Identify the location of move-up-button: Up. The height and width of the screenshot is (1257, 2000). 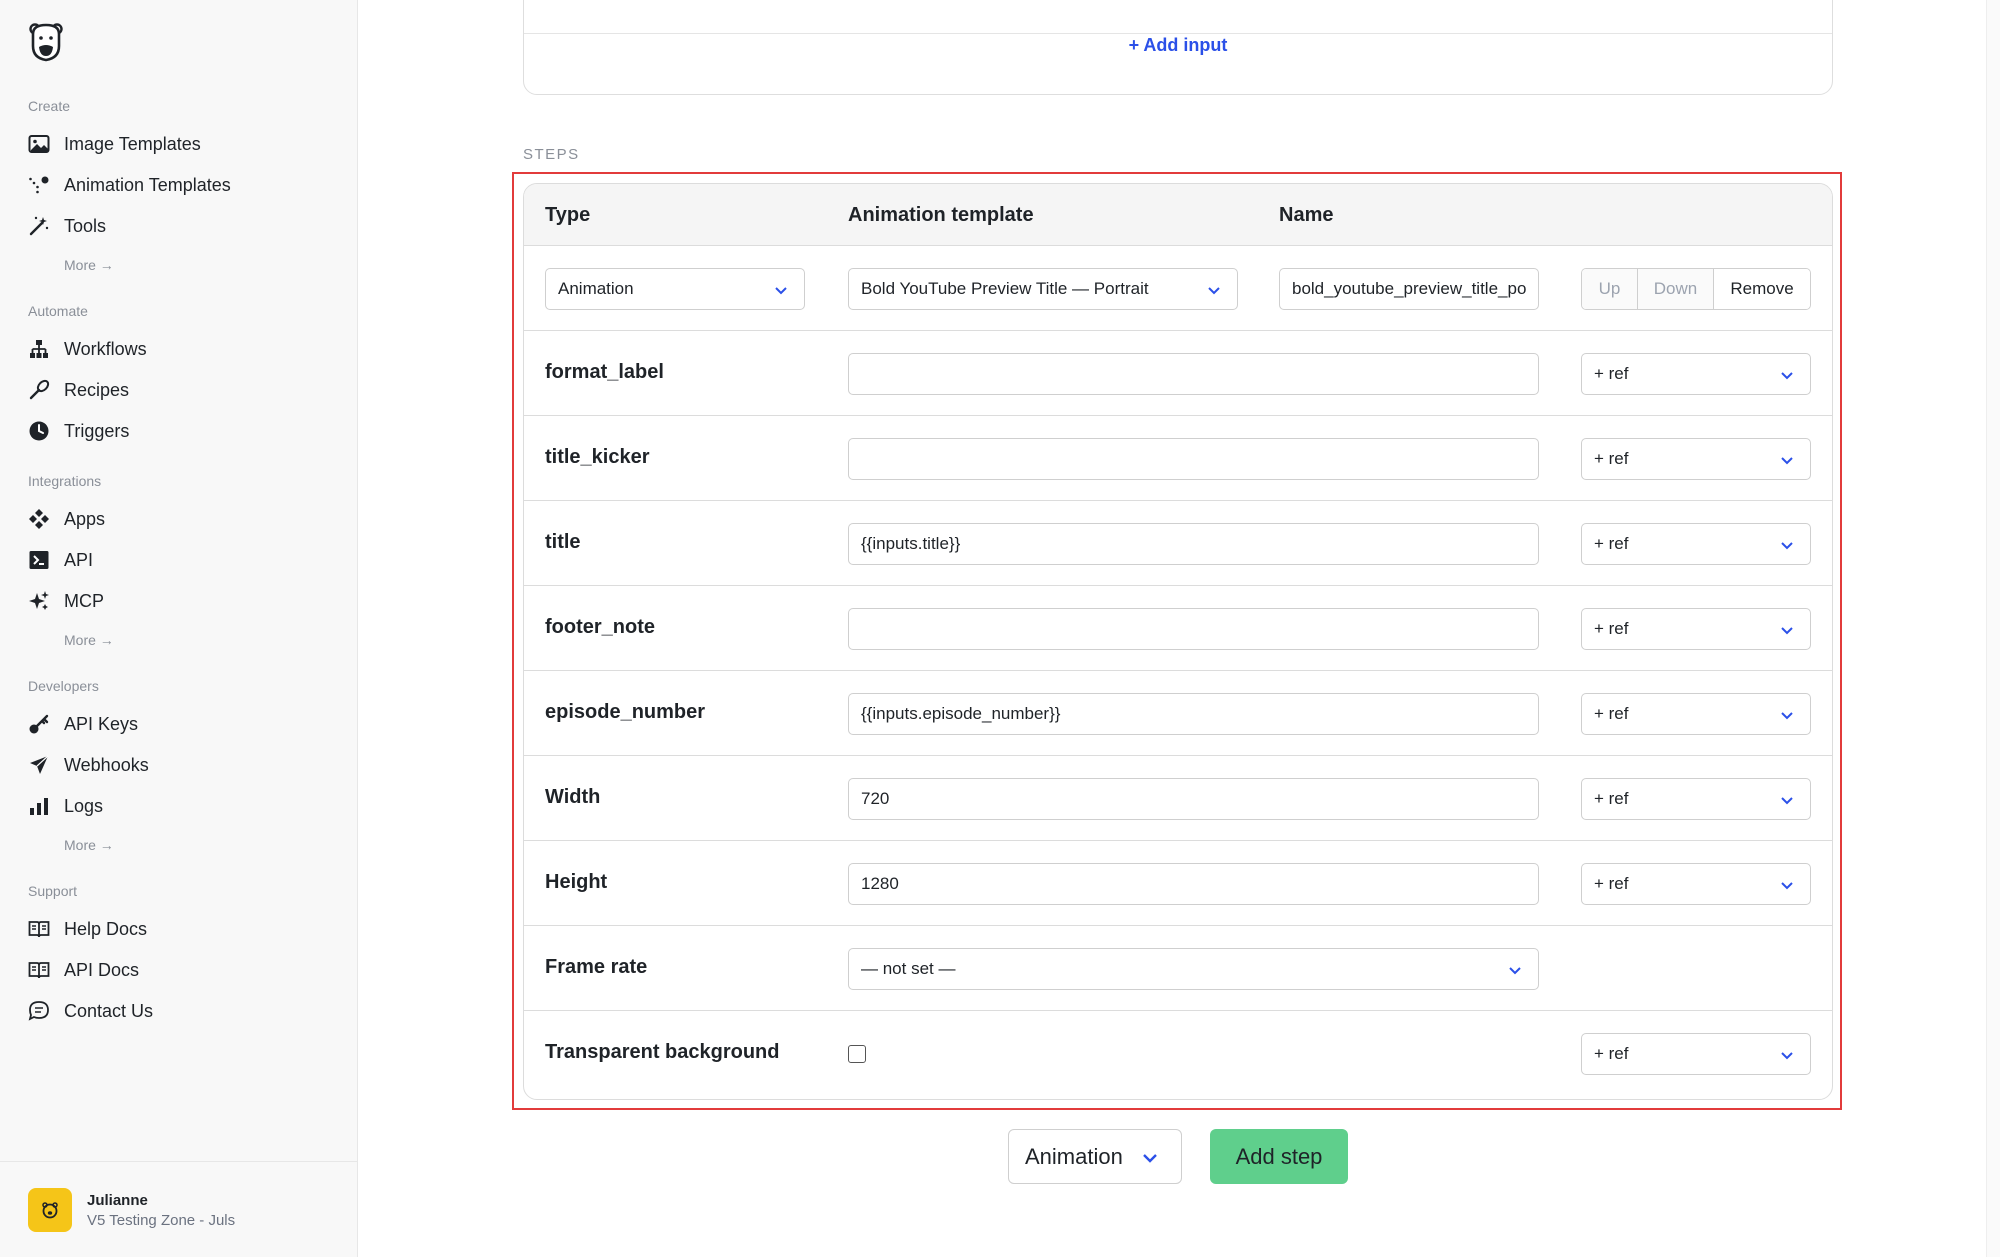
(1610, 289).